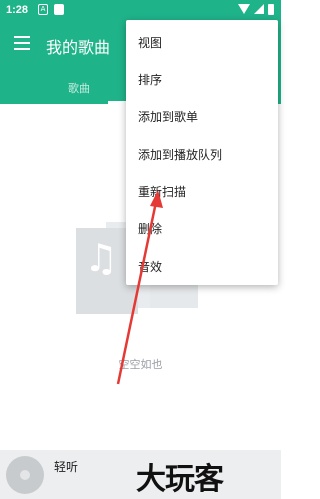  What do you see at coordinates (180, 479) in the screenshot?
I see `watermark-logo: 大玩客` at bounding box center [180, 479].